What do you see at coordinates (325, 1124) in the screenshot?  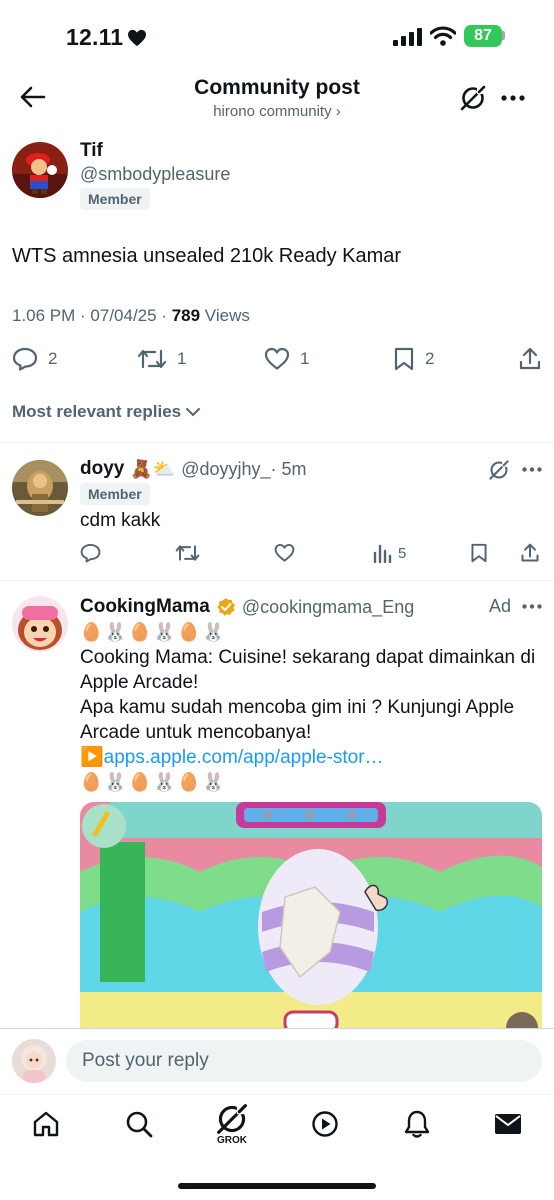 I see `video-play-icon` at bounding box center [325, 1124].